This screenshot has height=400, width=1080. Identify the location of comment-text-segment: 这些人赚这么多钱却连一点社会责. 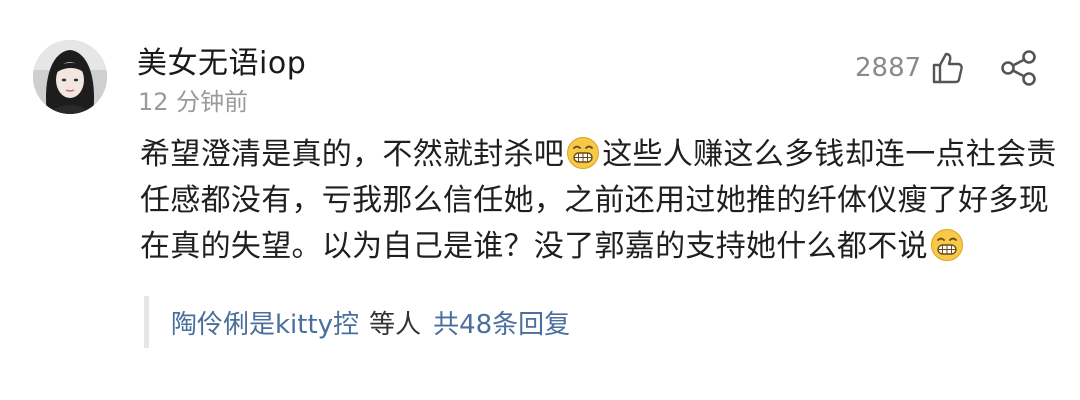
(829, 154).